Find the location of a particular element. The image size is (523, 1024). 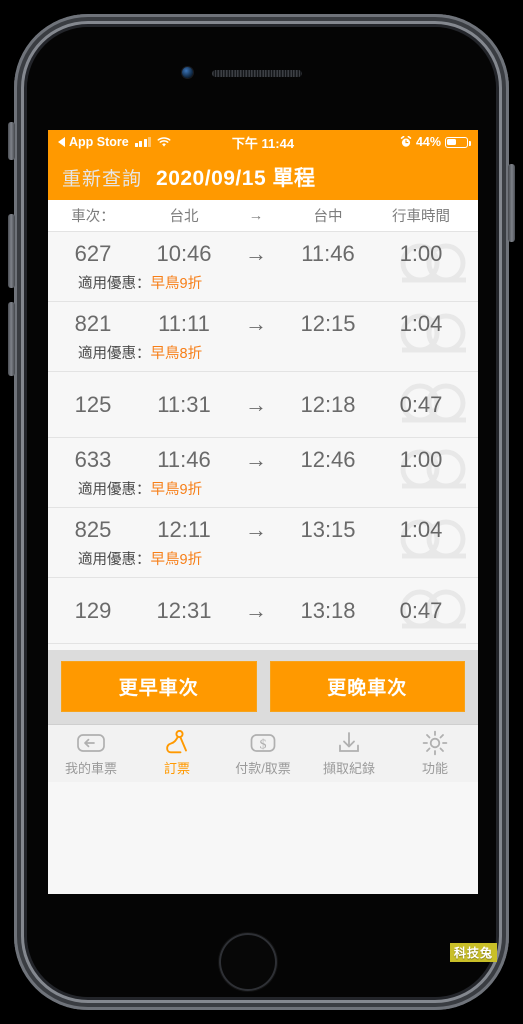

gear-icon is located at coordinates (435, 743).